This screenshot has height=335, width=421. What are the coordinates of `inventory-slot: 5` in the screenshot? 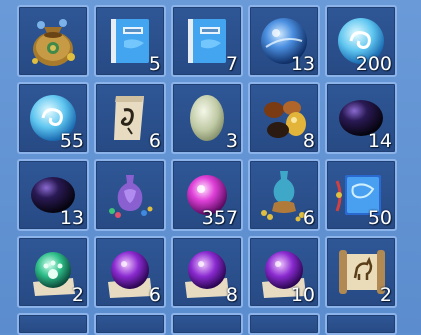 It's located at (130, 41).